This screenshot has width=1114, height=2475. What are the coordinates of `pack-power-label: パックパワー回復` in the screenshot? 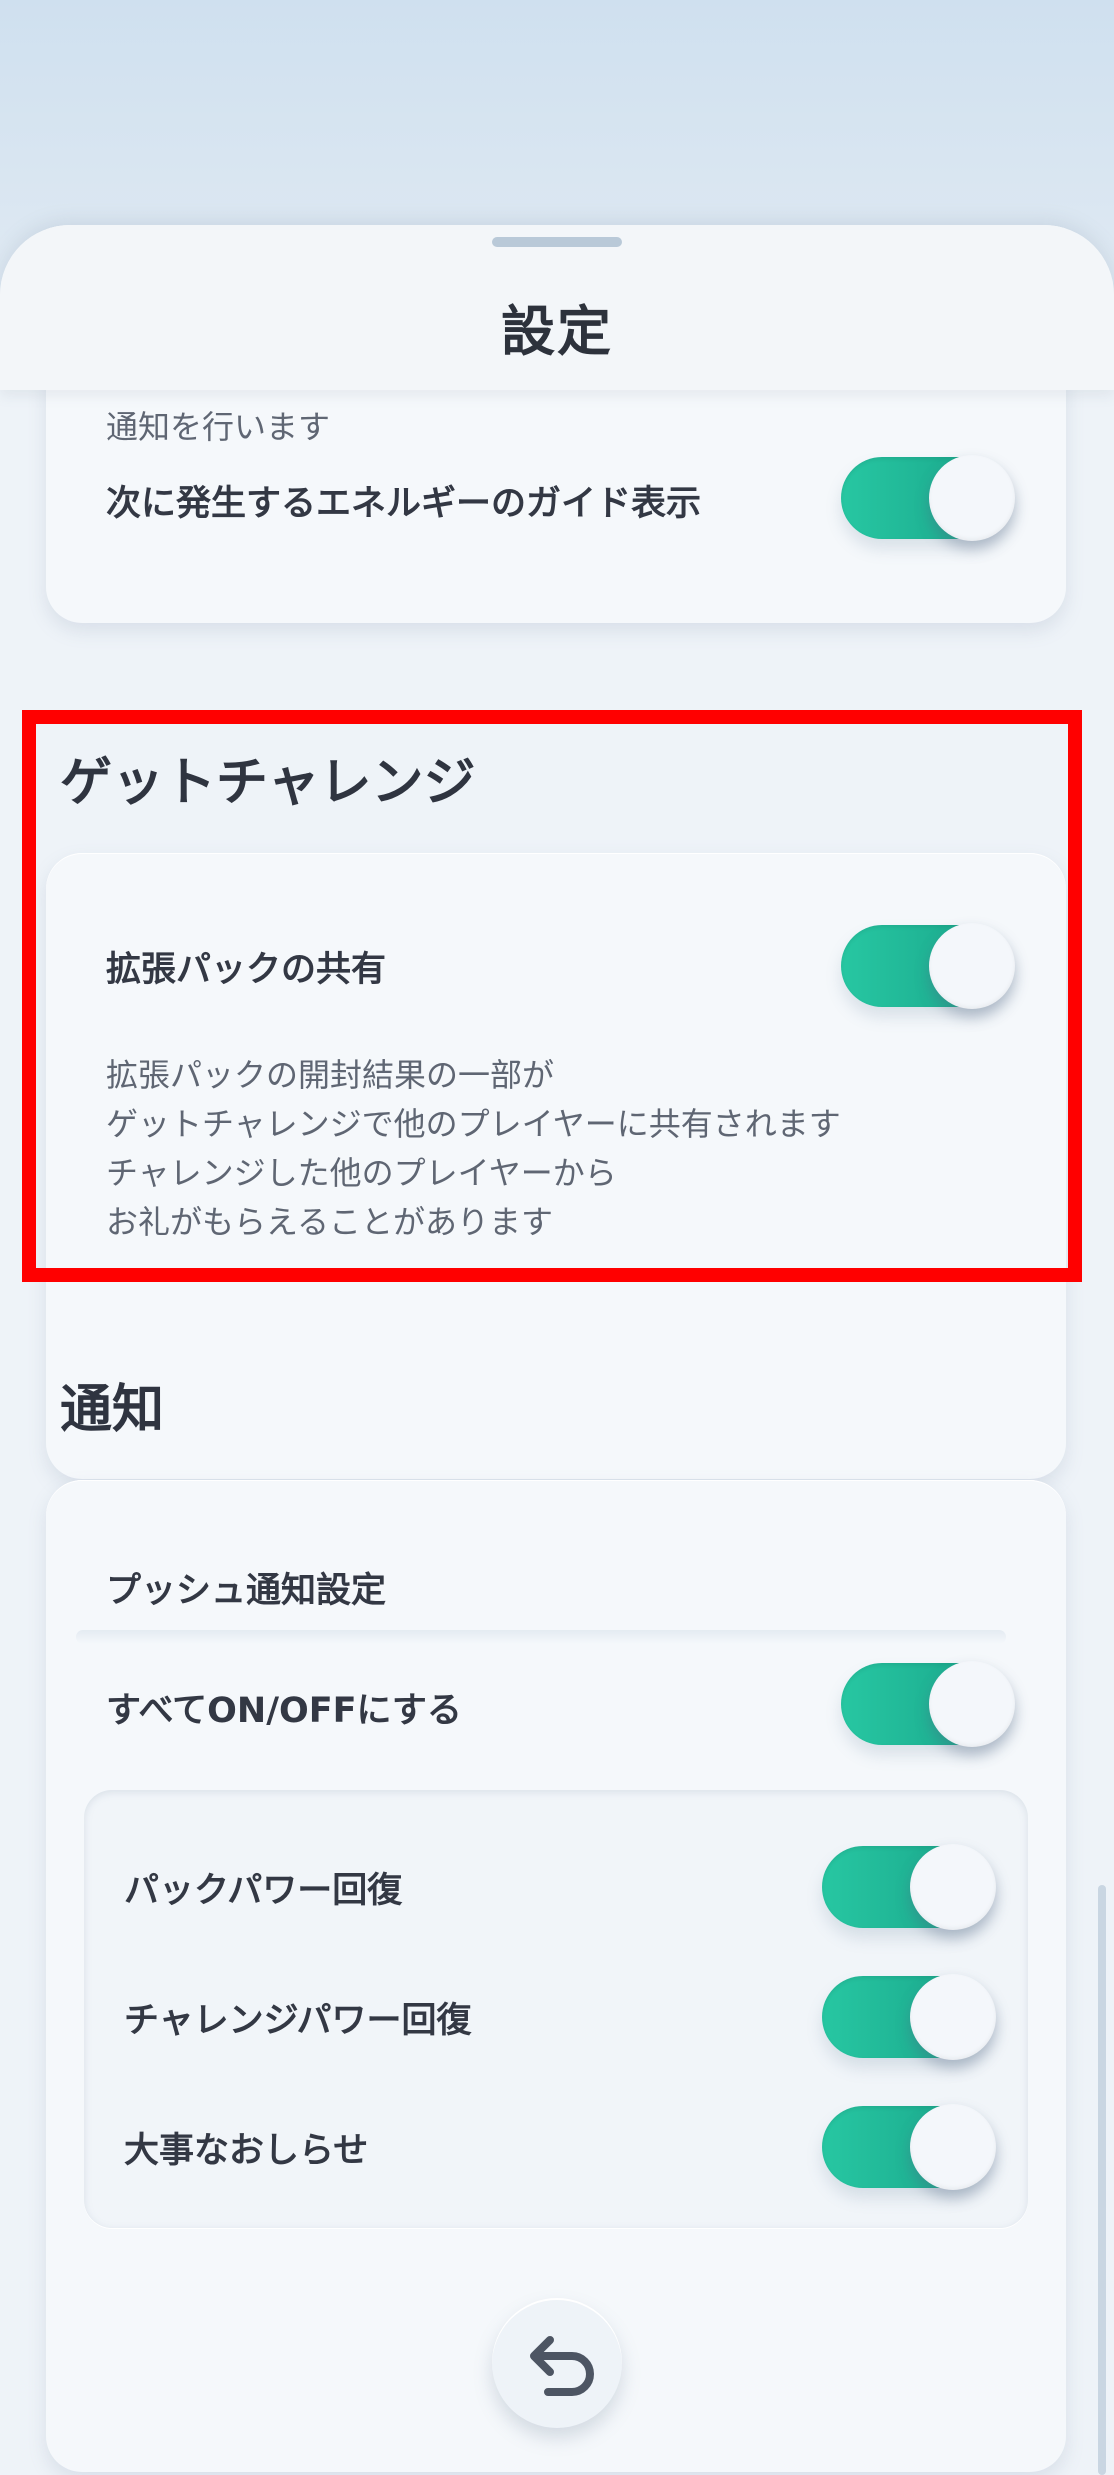 It's located at (263, 1891).